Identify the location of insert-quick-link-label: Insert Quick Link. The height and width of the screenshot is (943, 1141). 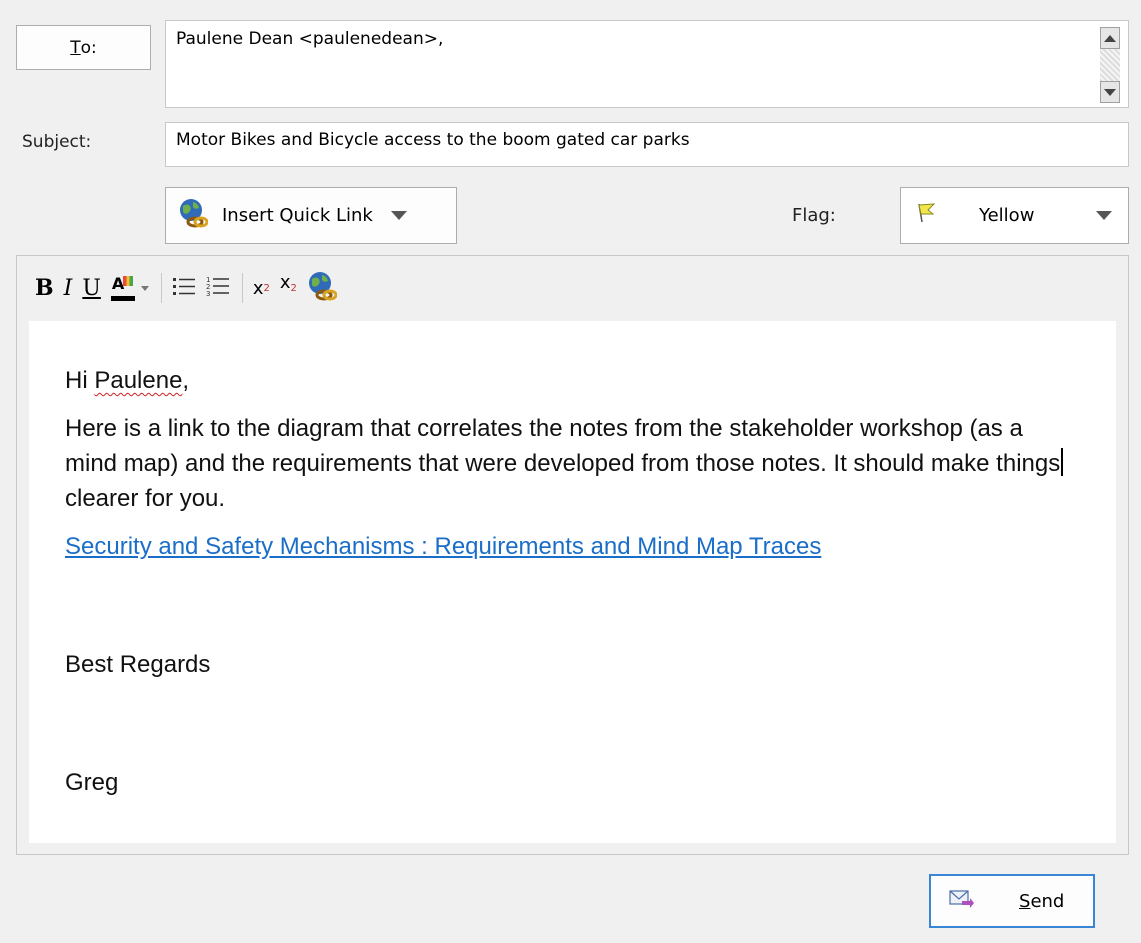
(297, 215).